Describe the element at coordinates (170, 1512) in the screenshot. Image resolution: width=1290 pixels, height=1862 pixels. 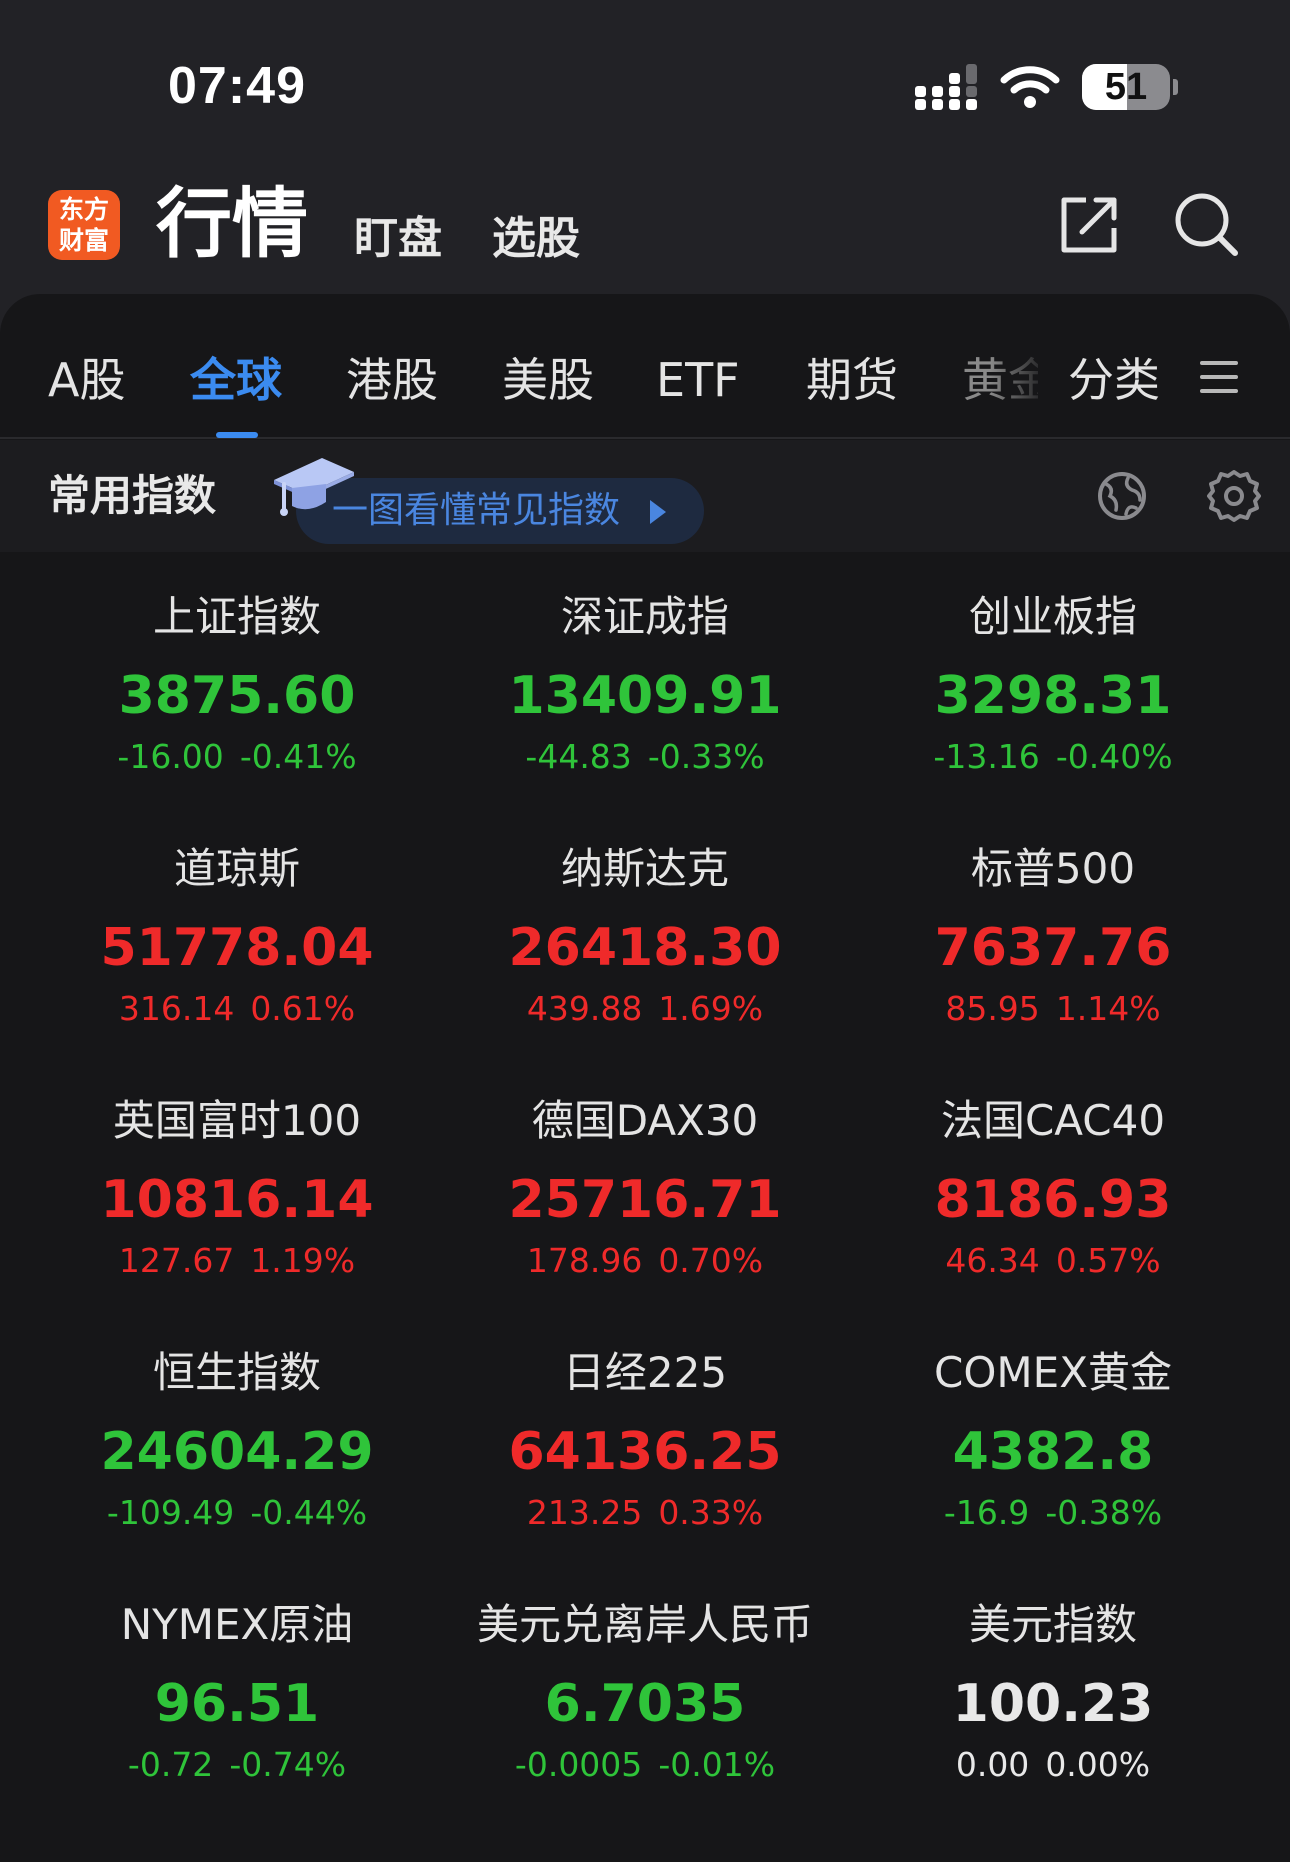
I see `index-change: -109.49` at that location.